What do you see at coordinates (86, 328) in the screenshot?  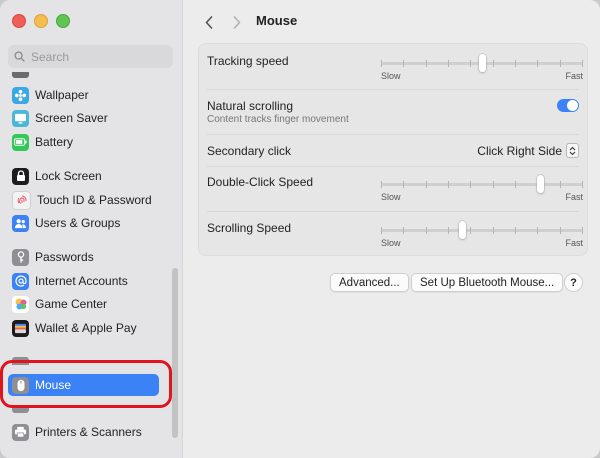 I see `sidebar-item-label: Wallet & Apple Pay` at bounding box center [86, 328].